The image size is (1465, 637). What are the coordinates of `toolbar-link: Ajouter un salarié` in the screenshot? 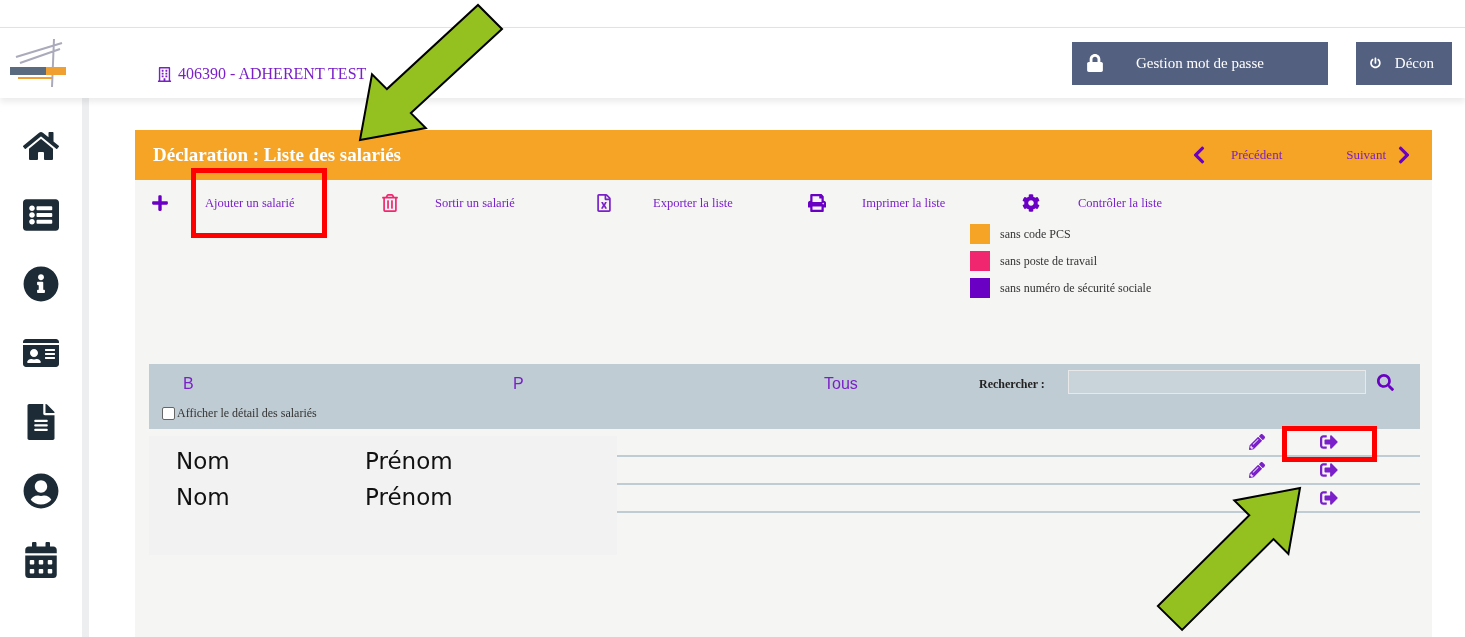 It's located at (250, 203).